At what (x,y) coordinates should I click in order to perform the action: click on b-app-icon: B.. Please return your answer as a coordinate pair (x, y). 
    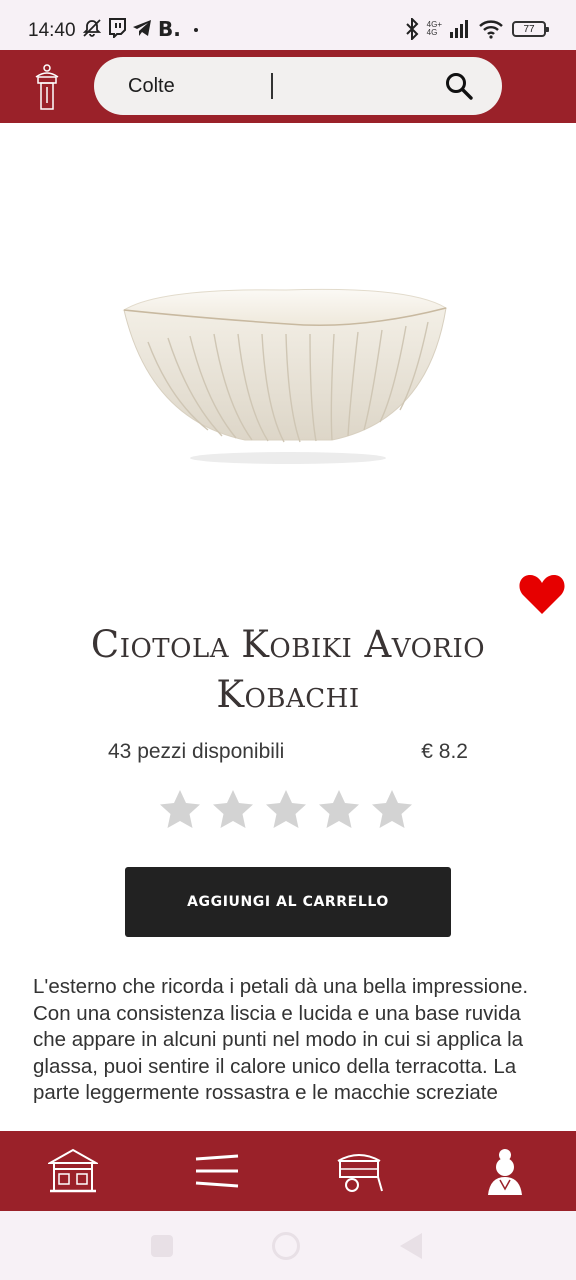
    Looking at the image, I should click on (169, 28).